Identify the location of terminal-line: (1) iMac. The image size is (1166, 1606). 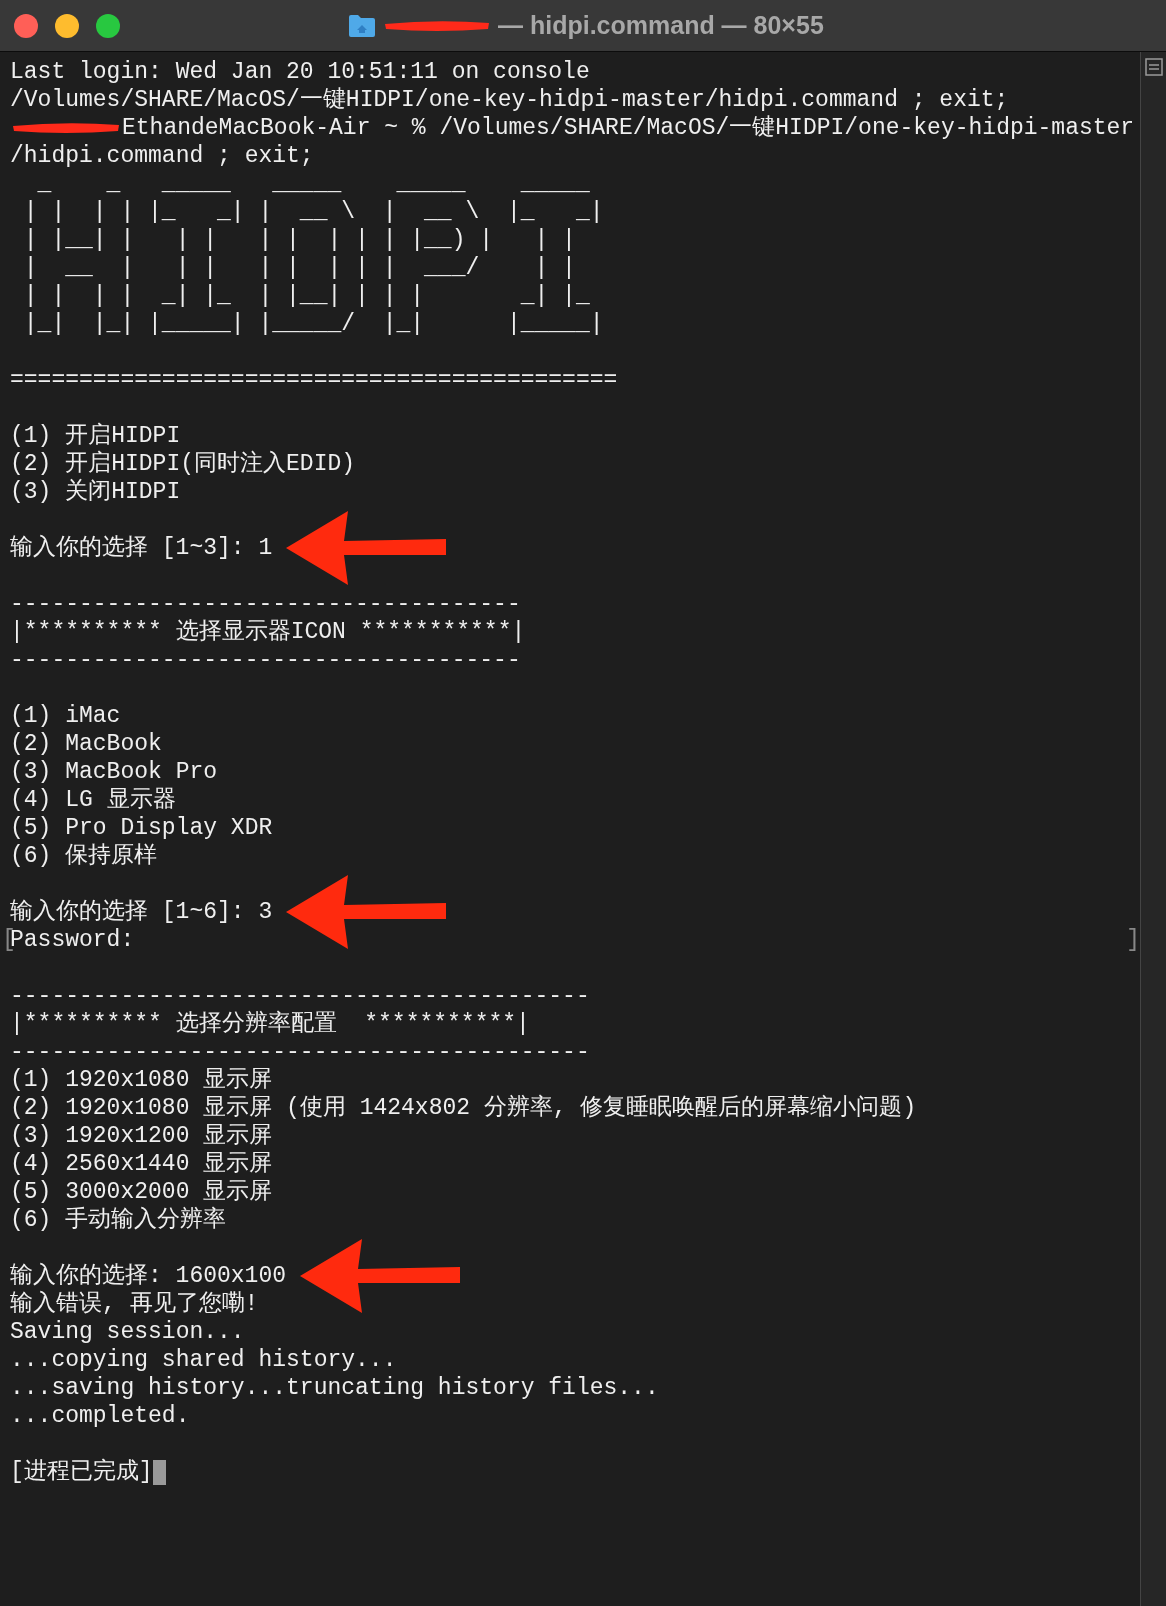
(65, 716).